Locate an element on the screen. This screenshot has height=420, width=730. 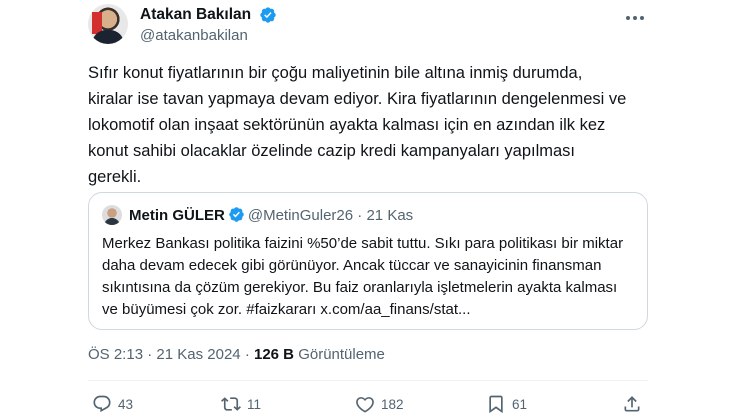
tweet-time: ÖS 2:13 is located at coordinates (115, 354).